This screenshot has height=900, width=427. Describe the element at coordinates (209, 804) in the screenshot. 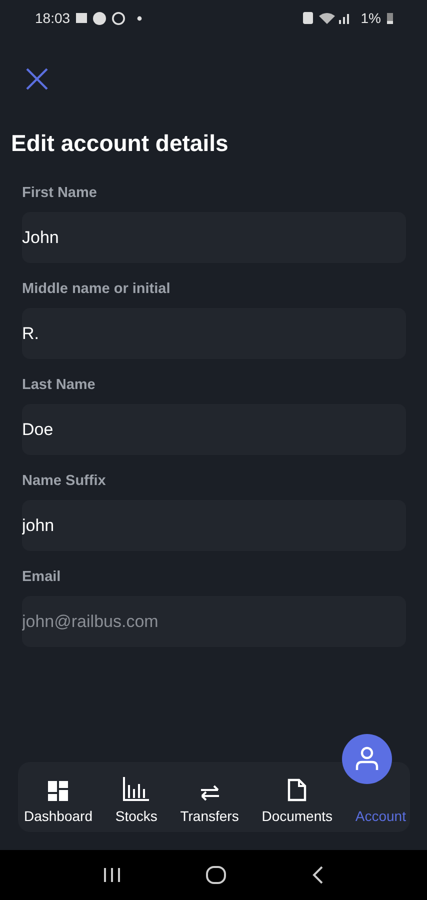

I see `nav-tab: Transfers` at that location.